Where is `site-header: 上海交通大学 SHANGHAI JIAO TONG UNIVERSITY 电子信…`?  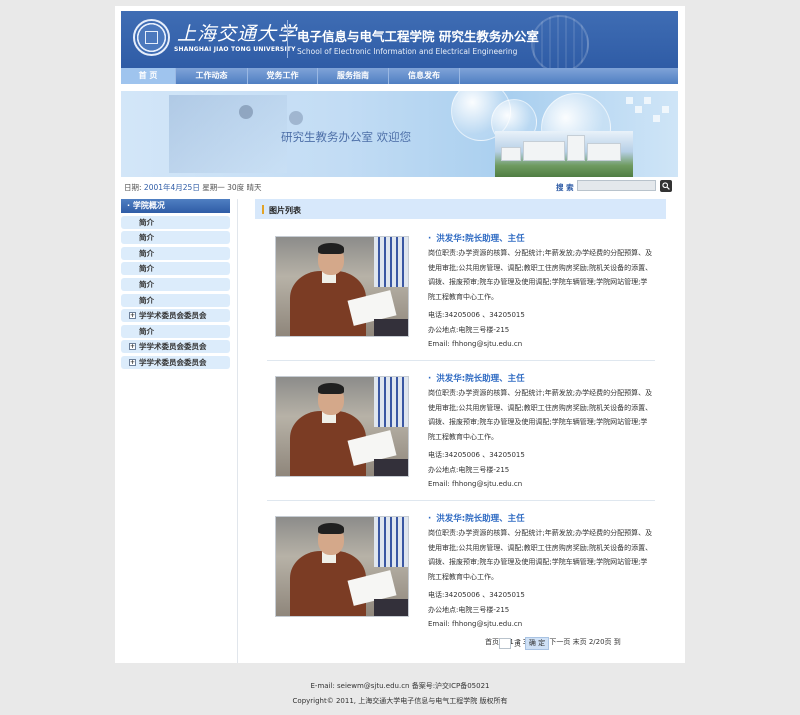
site-header: 上海交通大学 SHANGHAI JIAO TONG UNIVERSITY 电子信… is located at coordinates (399, 39).